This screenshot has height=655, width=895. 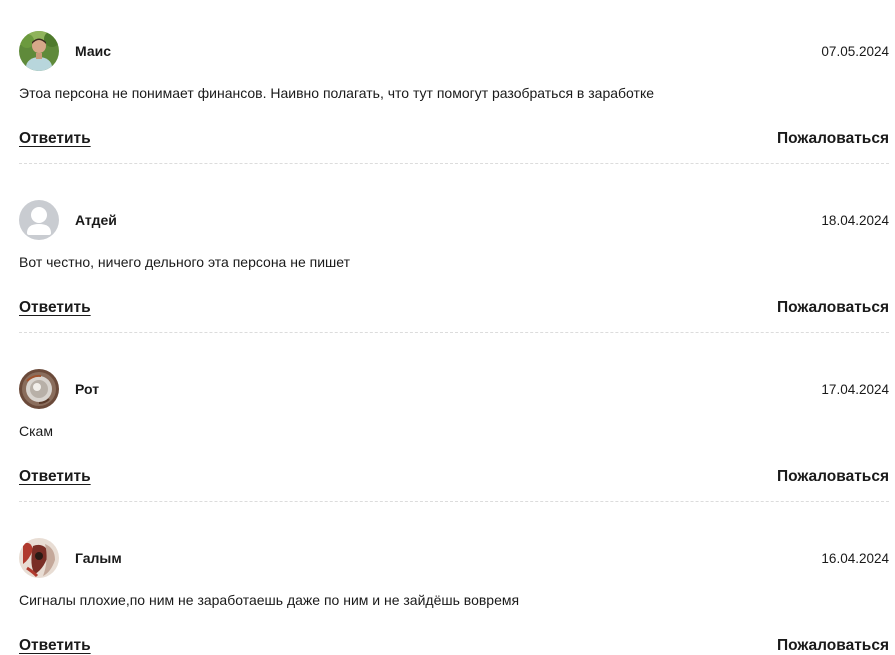 What do you see at coordinates (98, 558) in the screenshot?
I see `comment-author: Галым` at bounding box center [98, 558].